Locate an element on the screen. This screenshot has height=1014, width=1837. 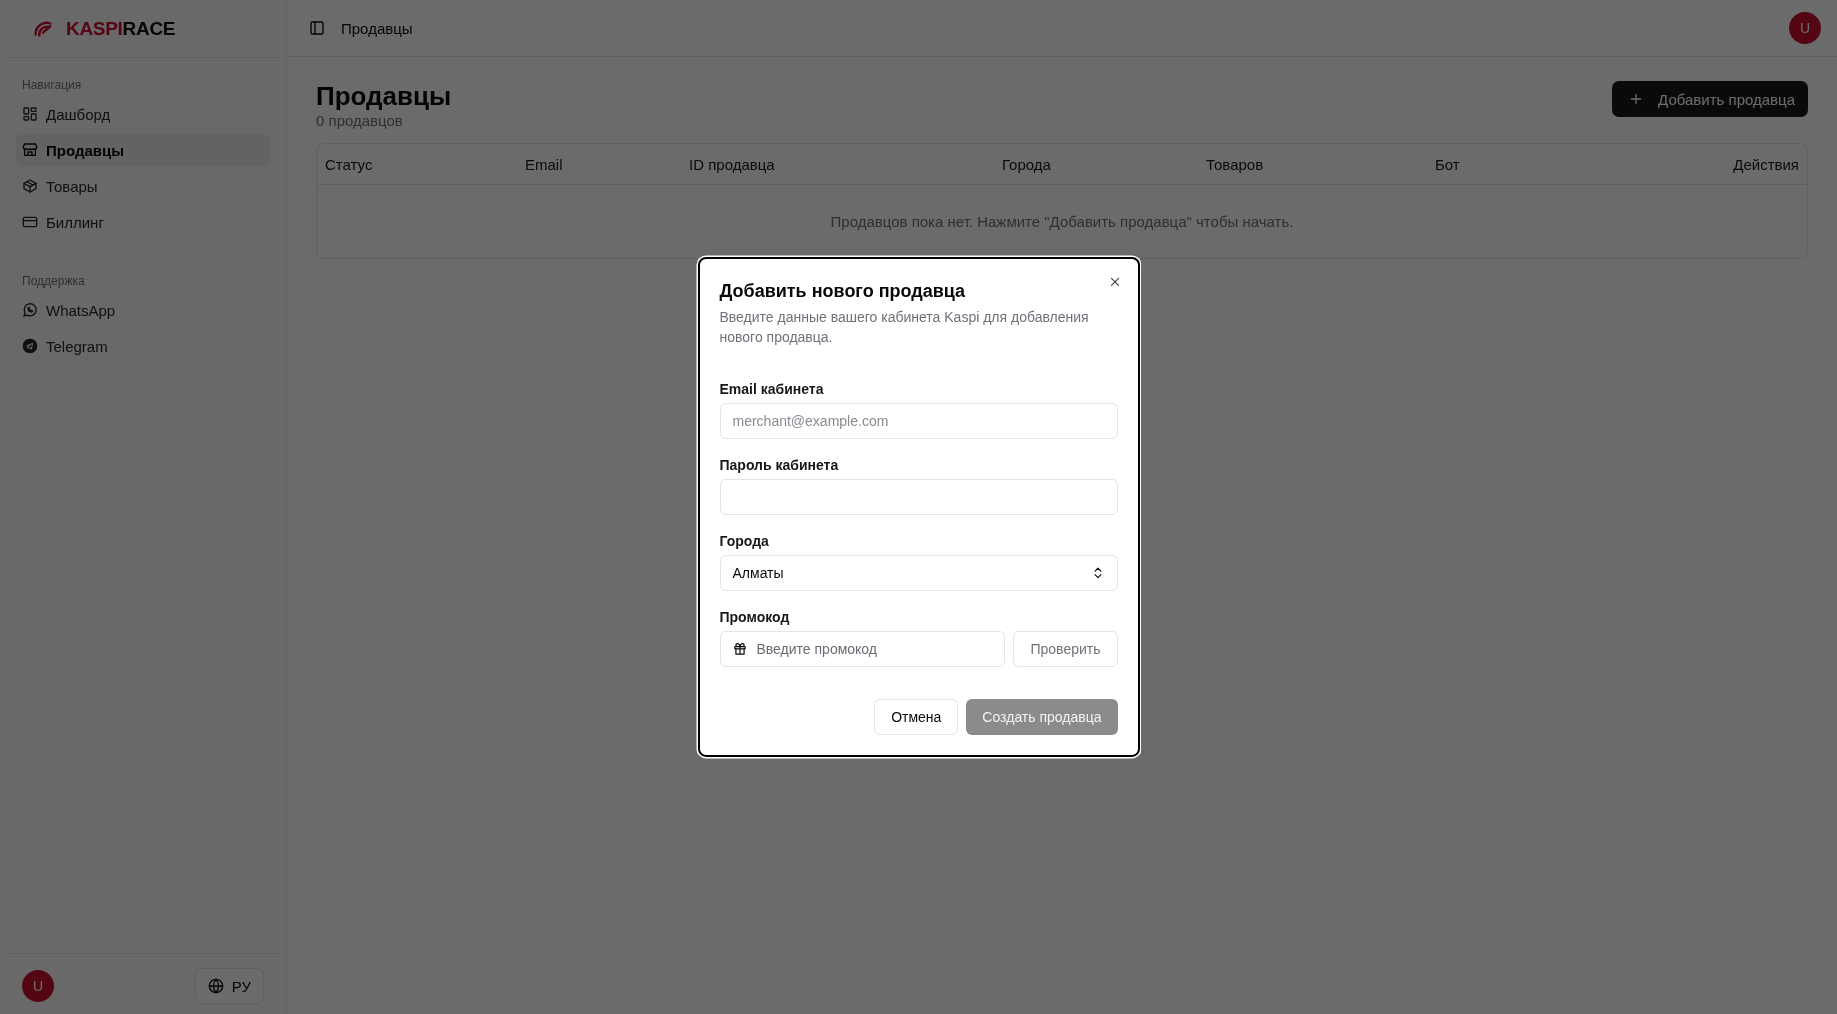
sidebar-item: Продавцы is located at coordinates (143, 150).